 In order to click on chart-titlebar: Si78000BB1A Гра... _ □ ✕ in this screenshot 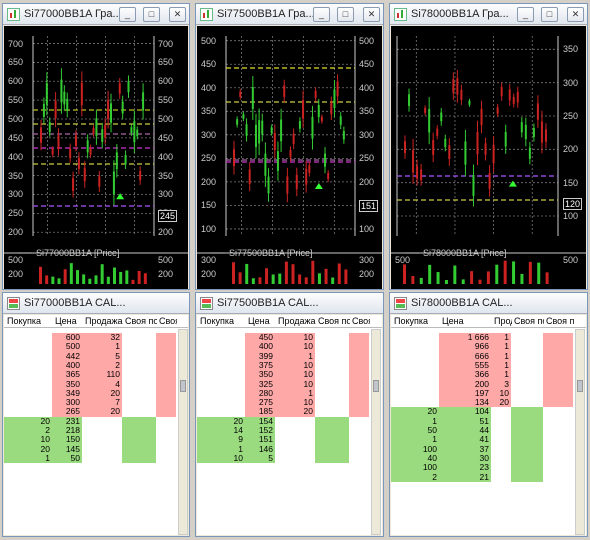, I will do `click(488, 14)`.